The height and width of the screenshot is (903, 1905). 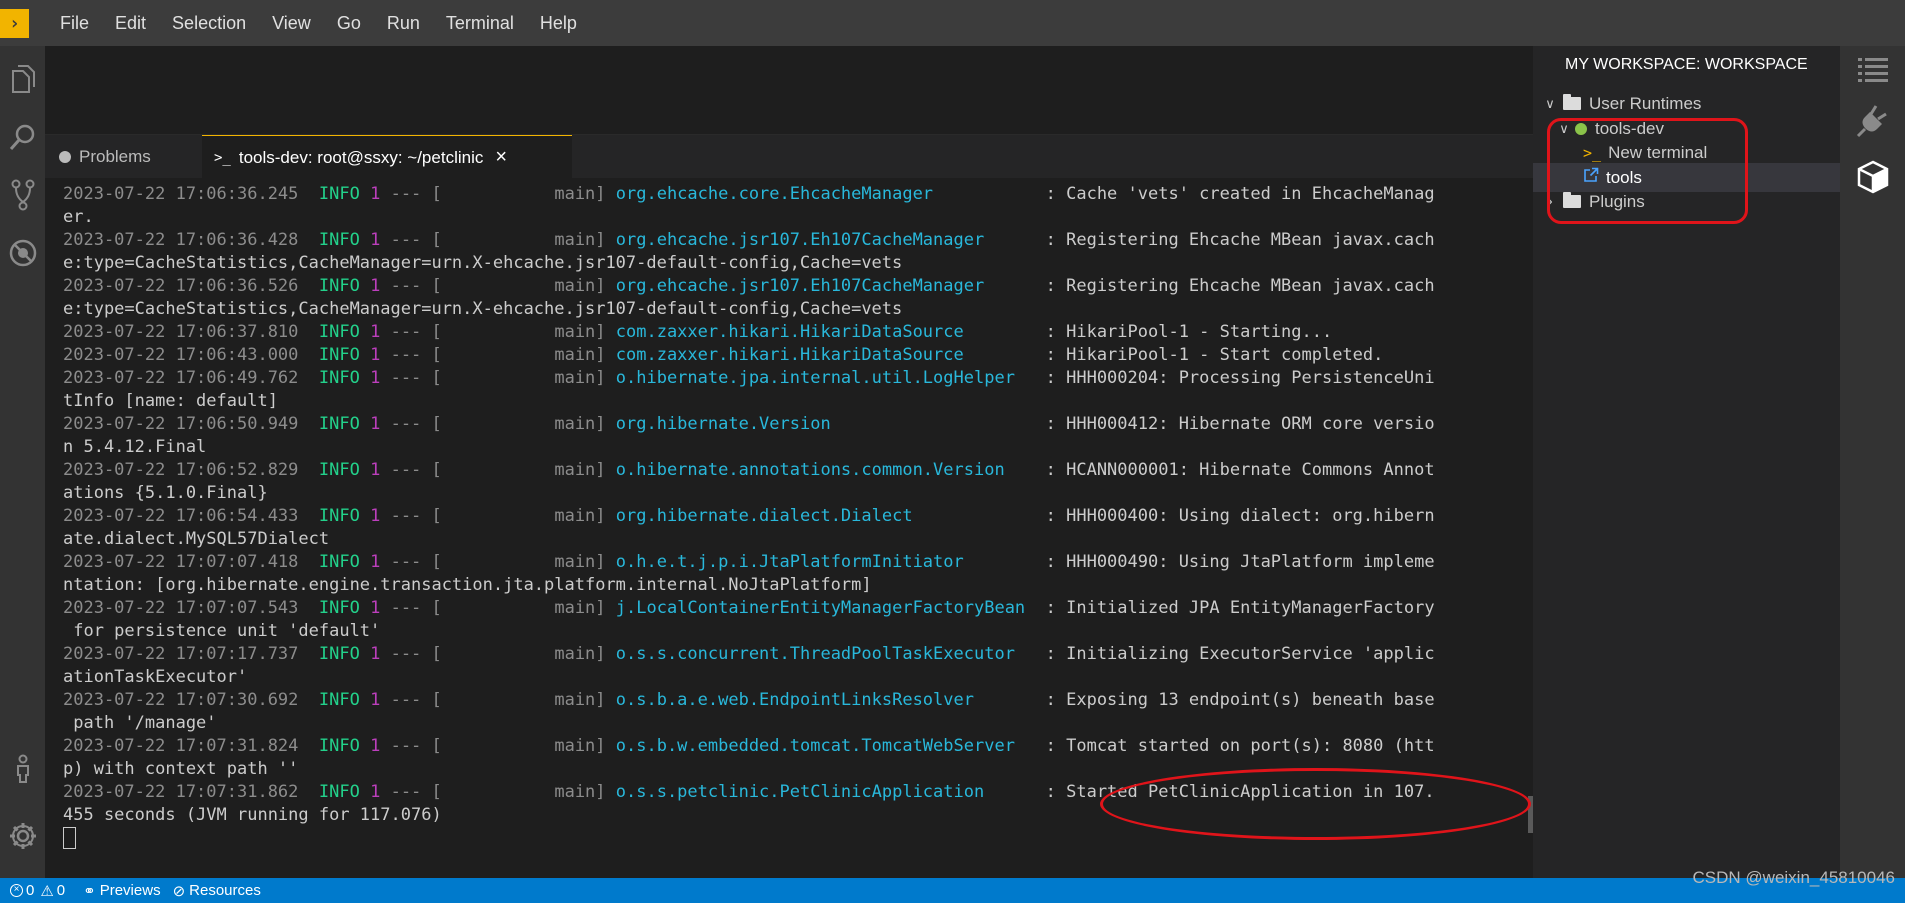 What do you see at coordinates (179, 891) in the screenshot?
I see `blocked-icon: ⊘` at bounding box center [179, 891].